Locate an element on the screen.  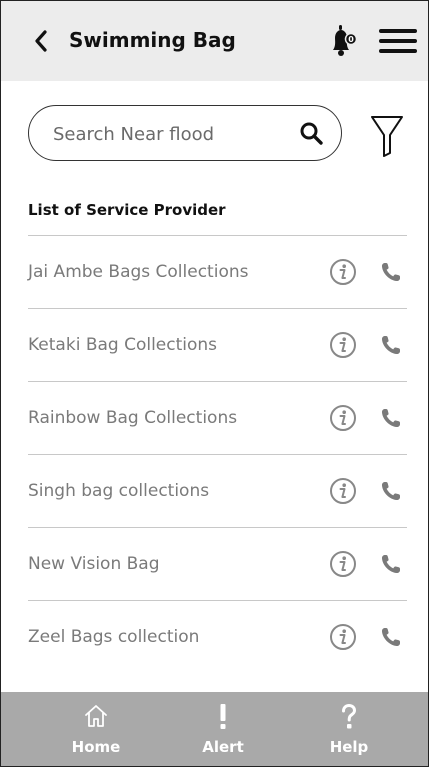
nav-help: Help is located at coordinates (349, 729).